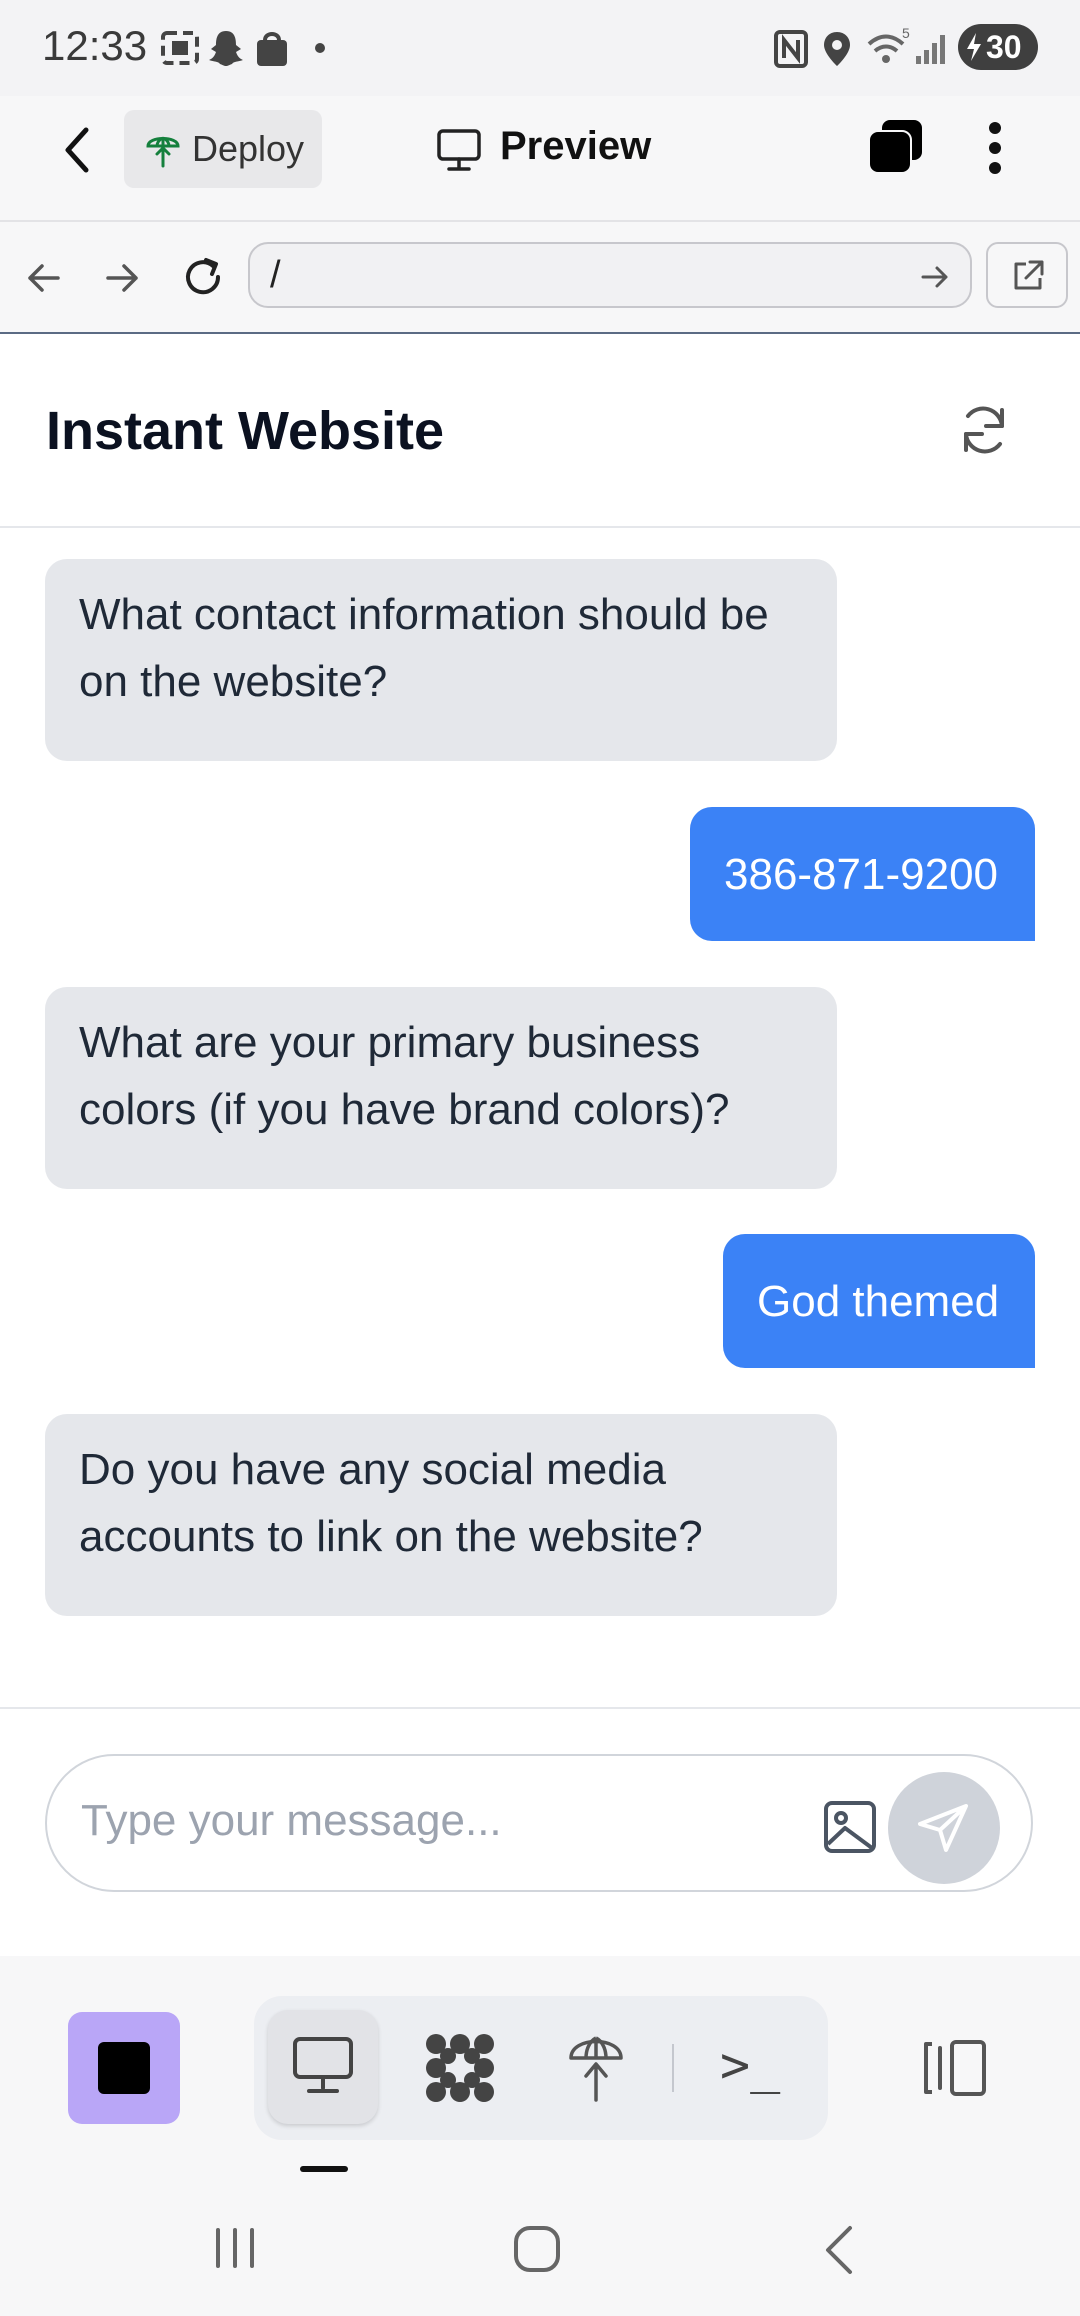 Image resolution: width=1080 pixels, height=2316 pixels. What do you see at coordinates (888, 45) in the screenshot?
I see `wifi-icon: 5` at bounding box center [888, 45].